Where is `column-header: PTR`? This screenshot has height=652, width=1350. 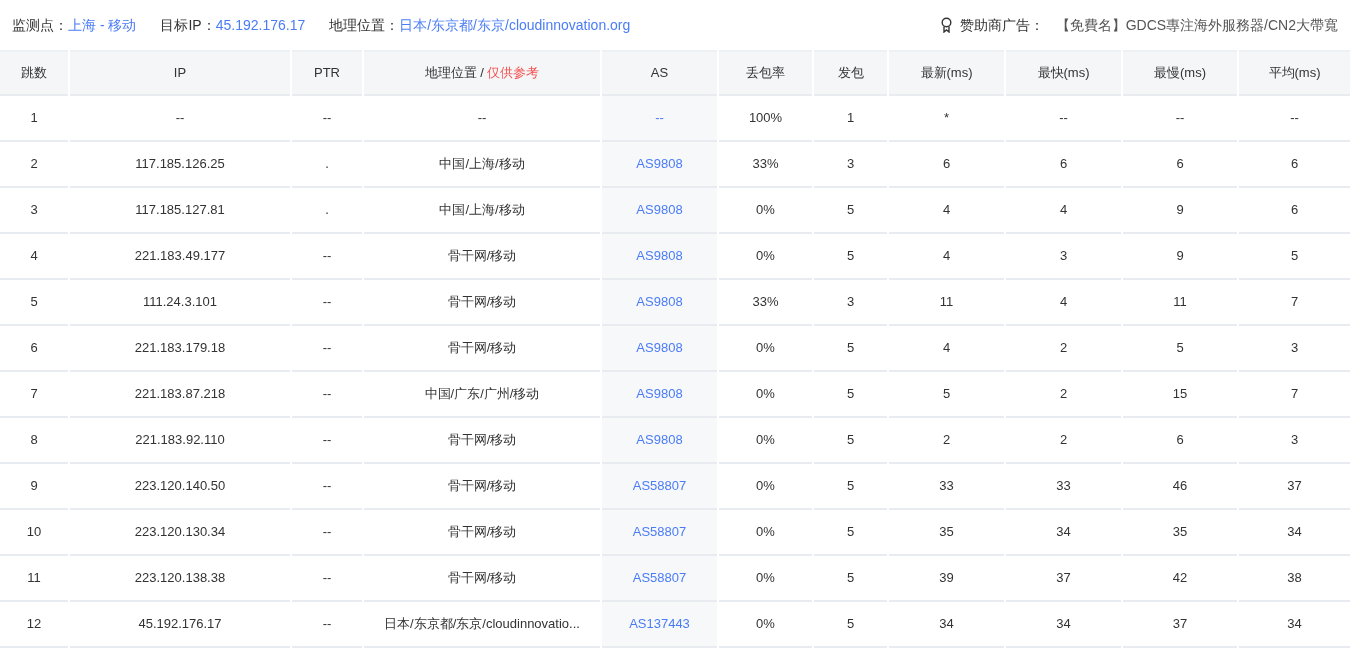 column-header: PTR is located at coordinates (327, 73).